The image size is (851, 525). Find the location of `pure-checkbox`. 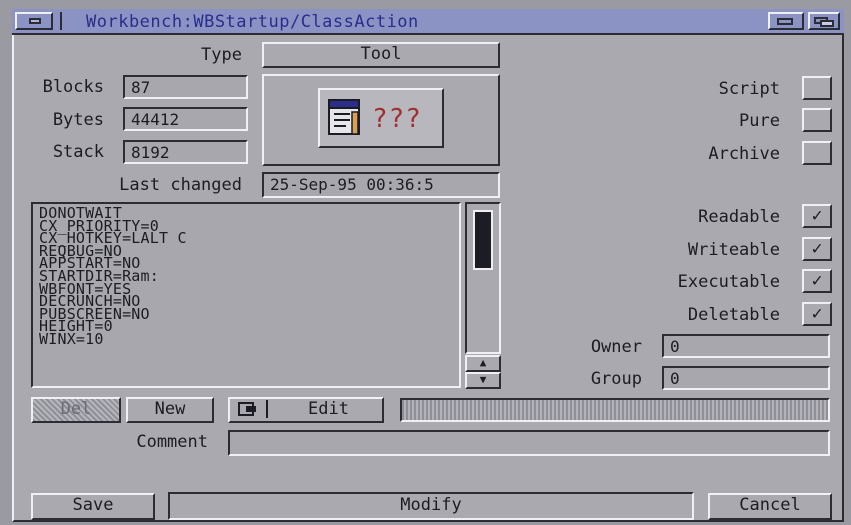

pure-checkbox is located at coordinates (817, 120).